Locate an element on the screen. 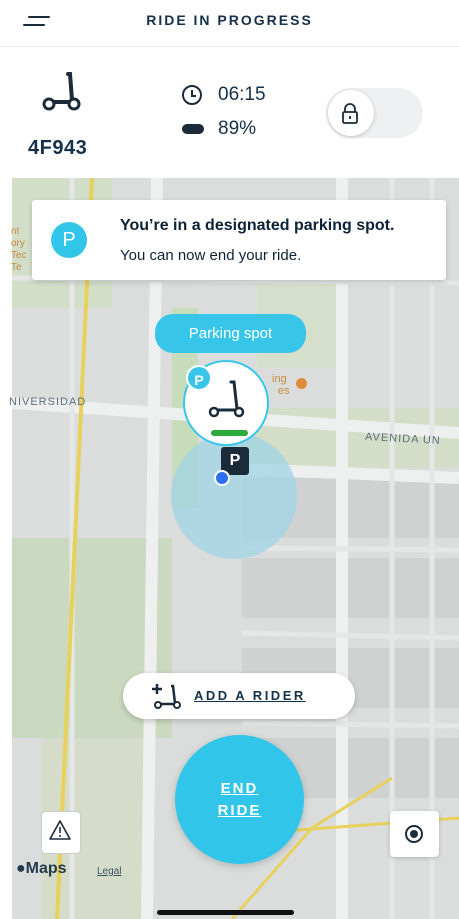 The image size is (459, 919). notice-title: You’re in a designated parking spot. is located at coordinates (257, 225).